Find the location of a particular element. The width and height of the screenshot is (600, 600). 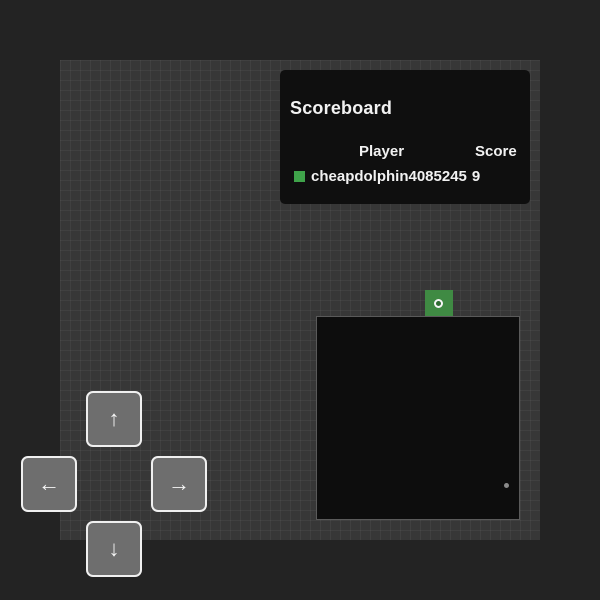

player-color-swatch is located at coordinates (299, 176).